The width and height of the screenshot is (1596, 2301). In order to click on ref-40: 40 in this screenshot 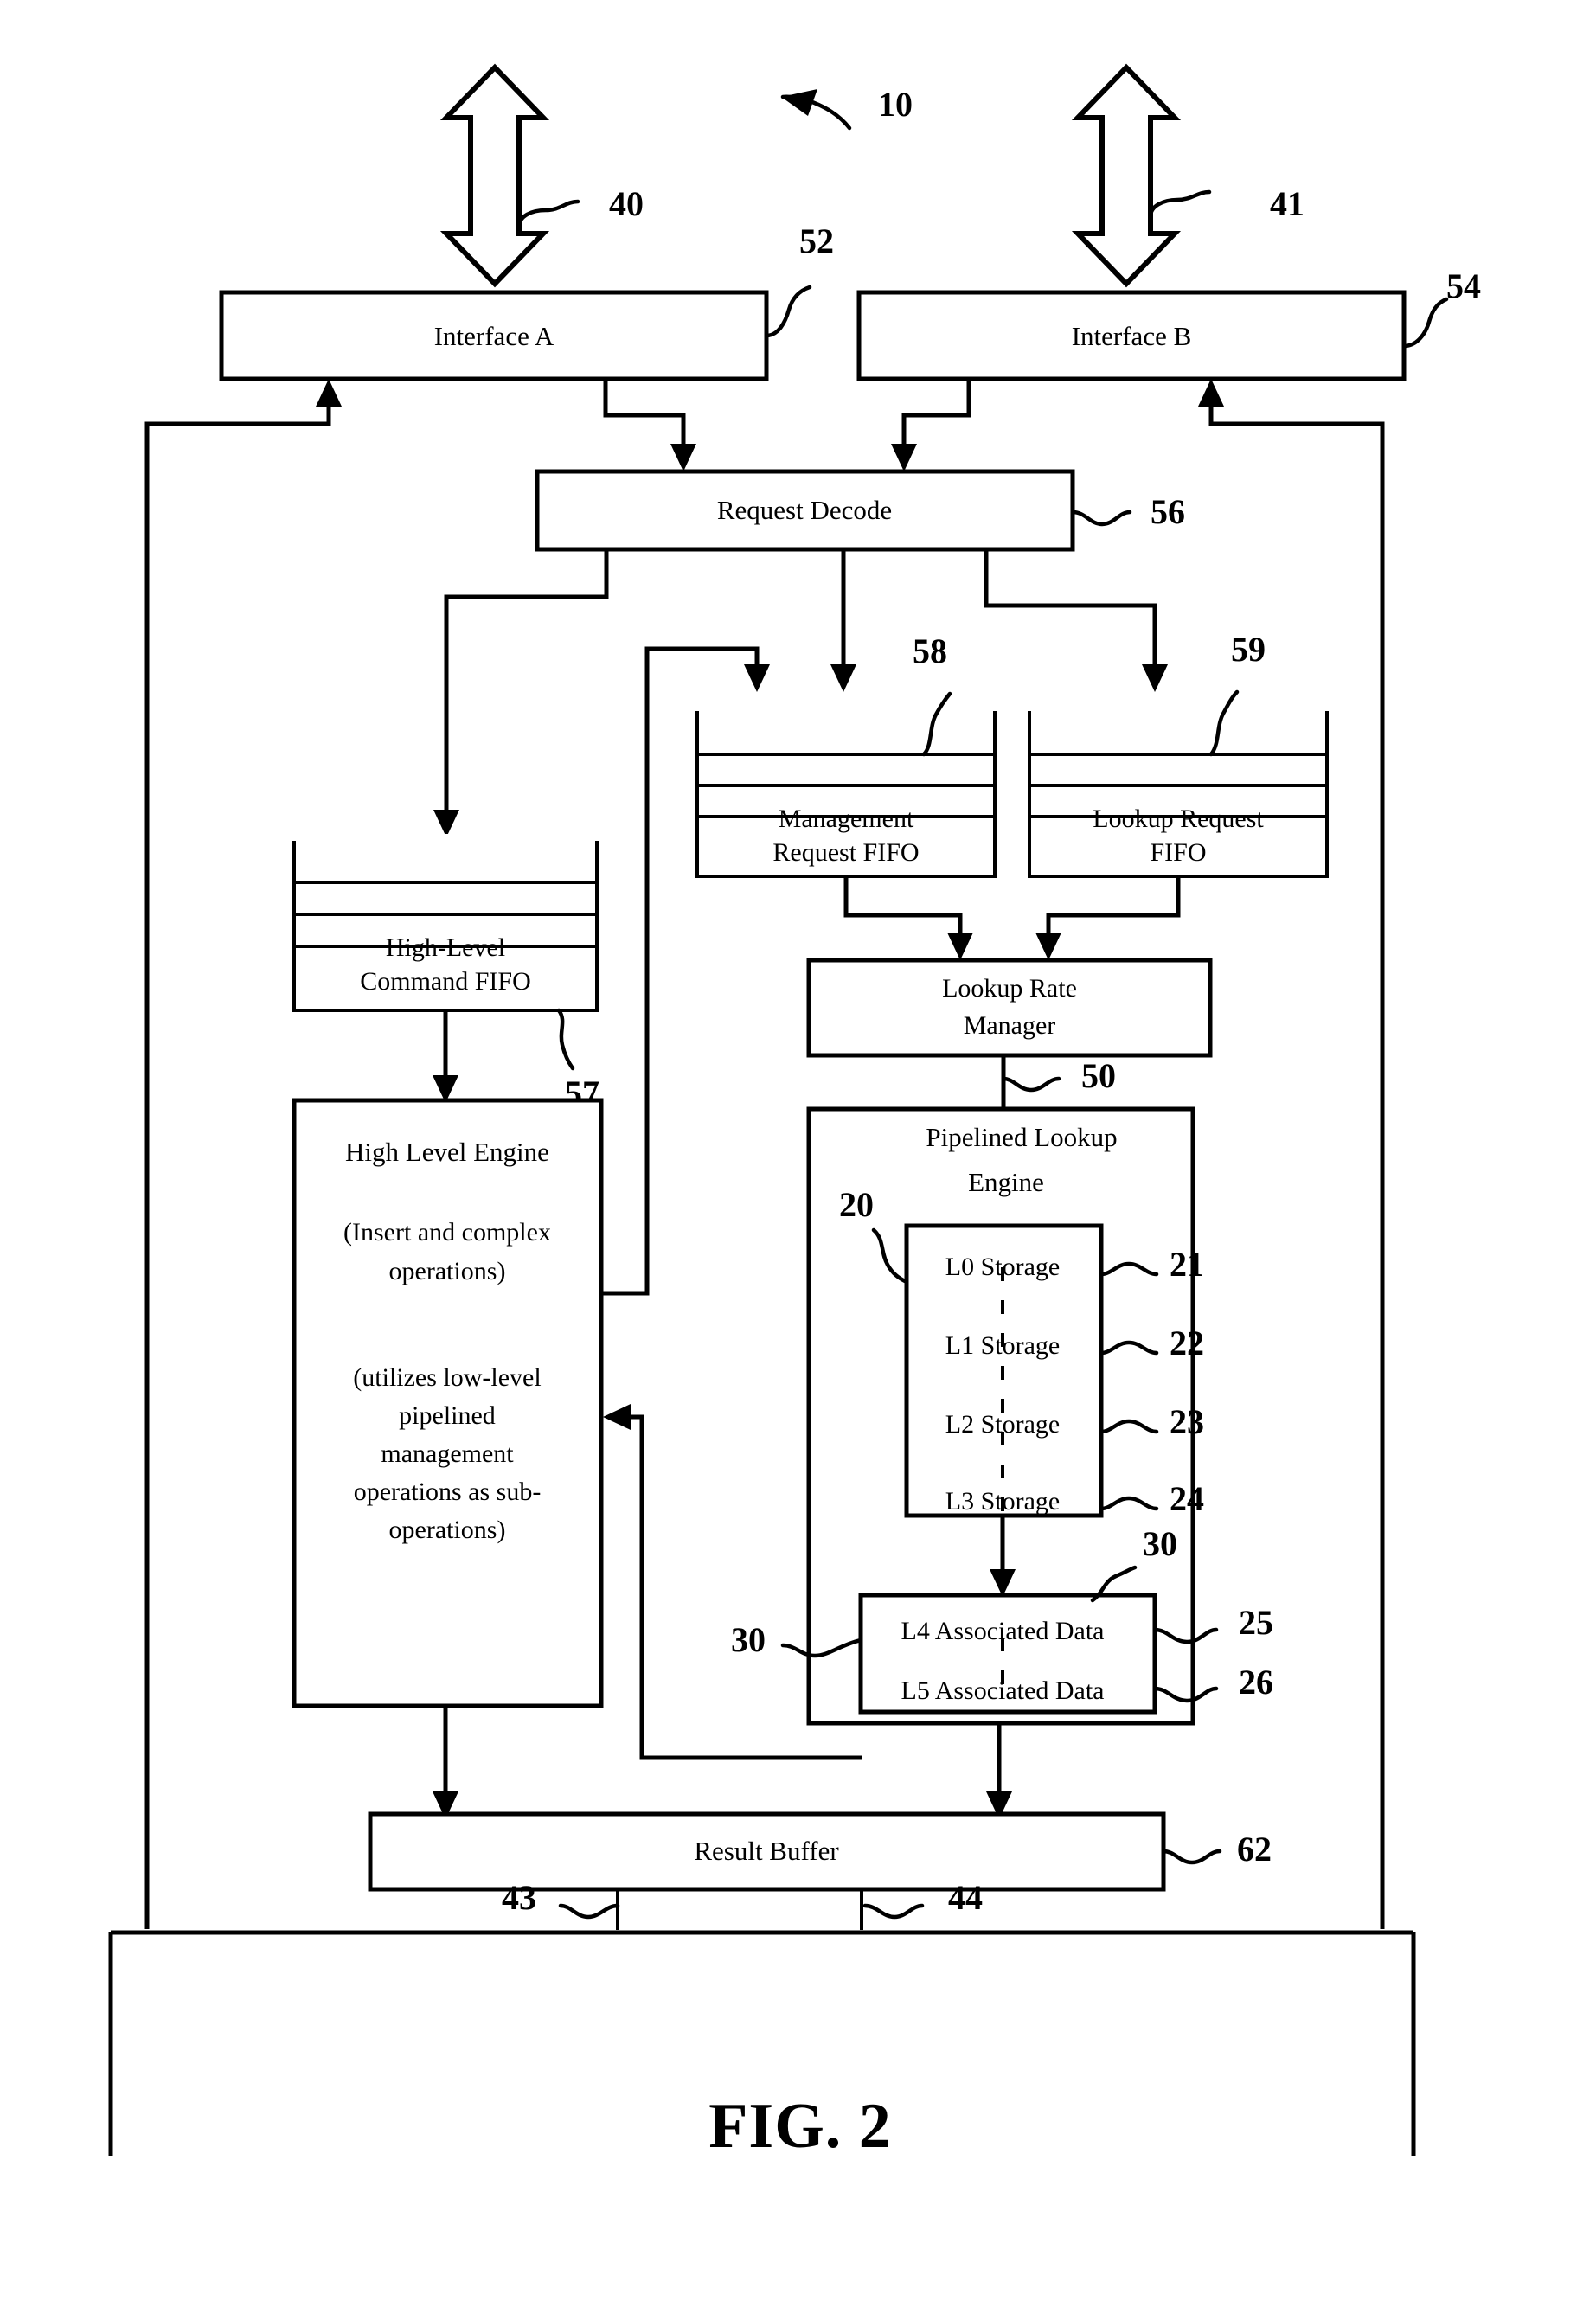, I will do `click(626, 203)`.